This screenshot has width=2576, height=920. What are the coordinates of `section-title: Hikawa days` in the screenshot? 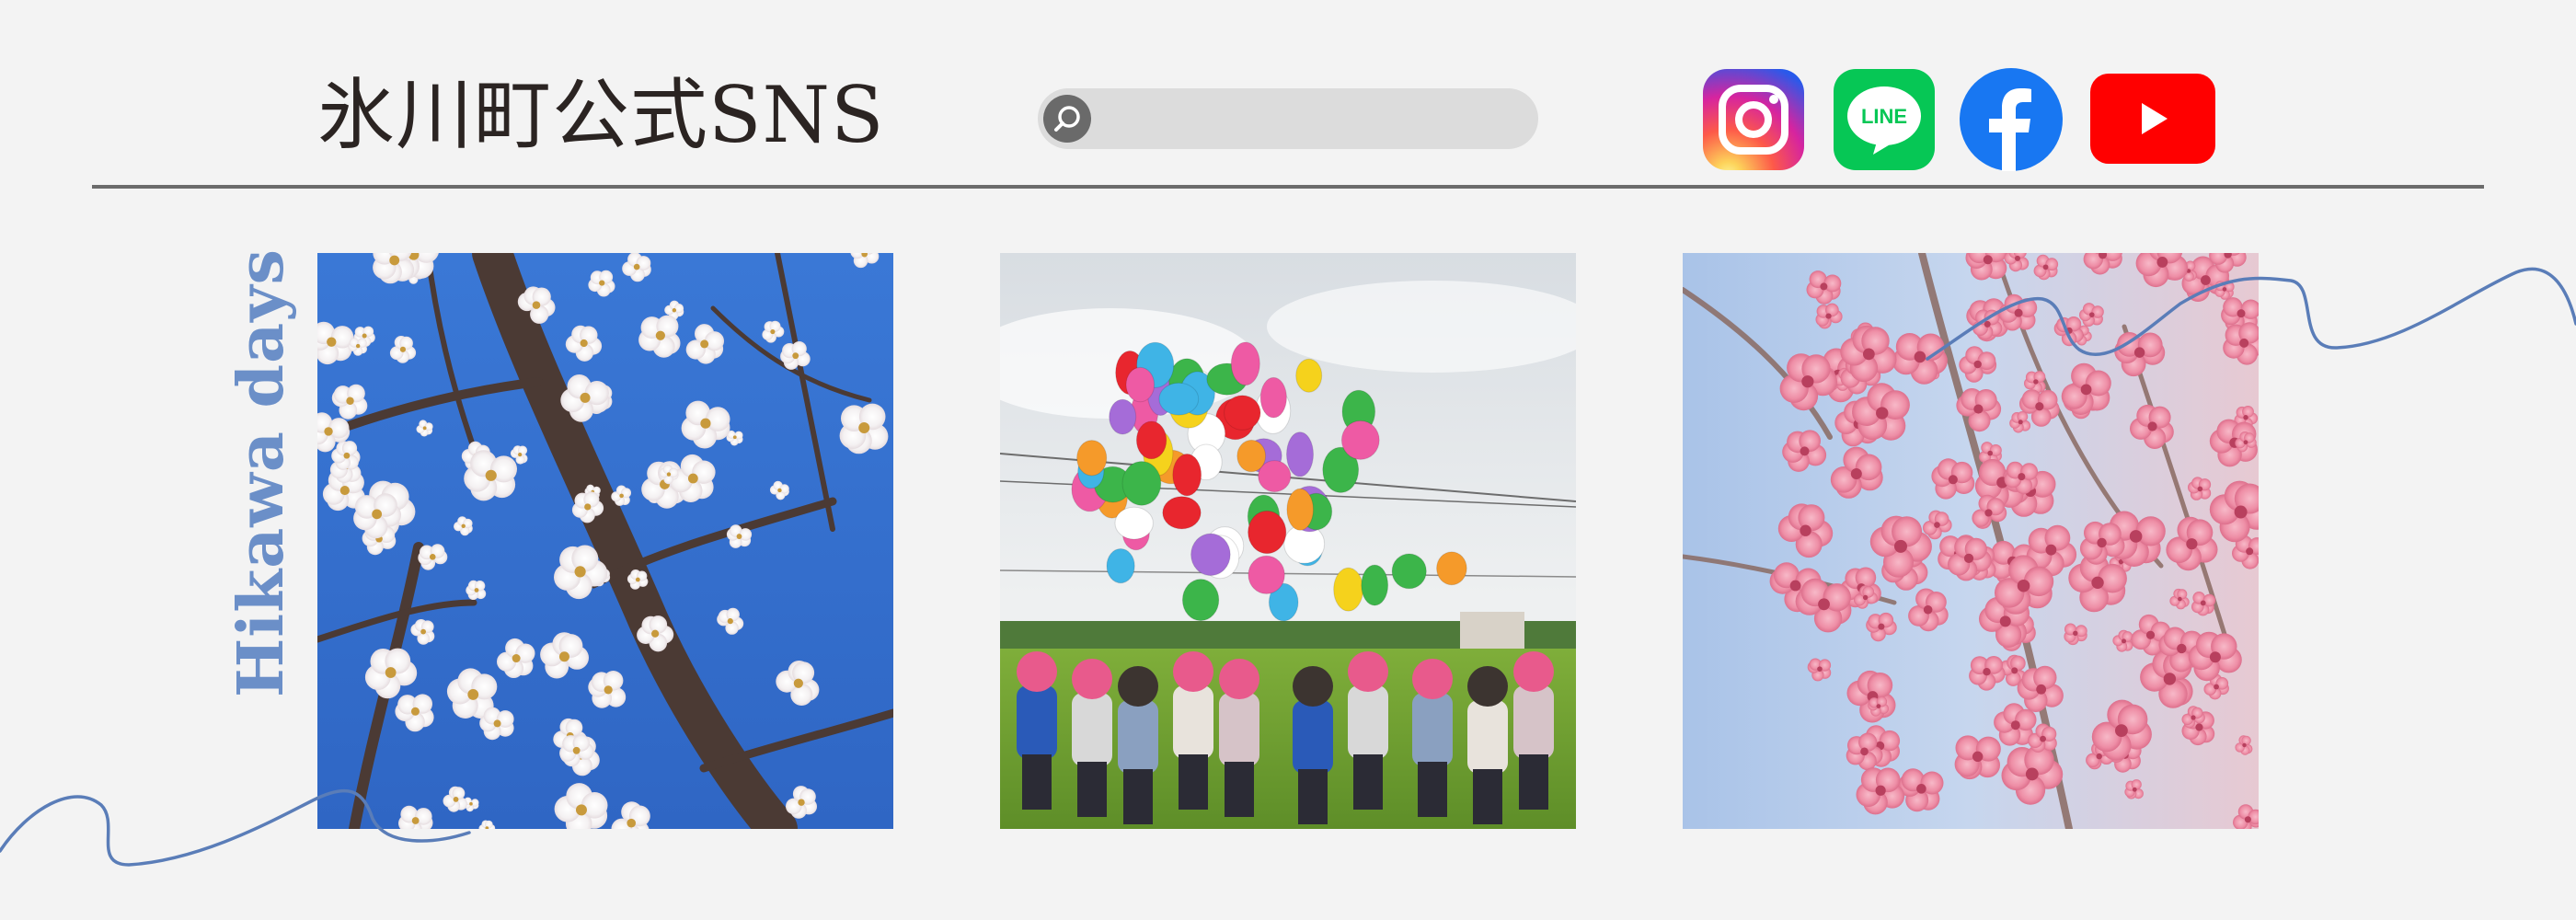 It's located at (261, 472).